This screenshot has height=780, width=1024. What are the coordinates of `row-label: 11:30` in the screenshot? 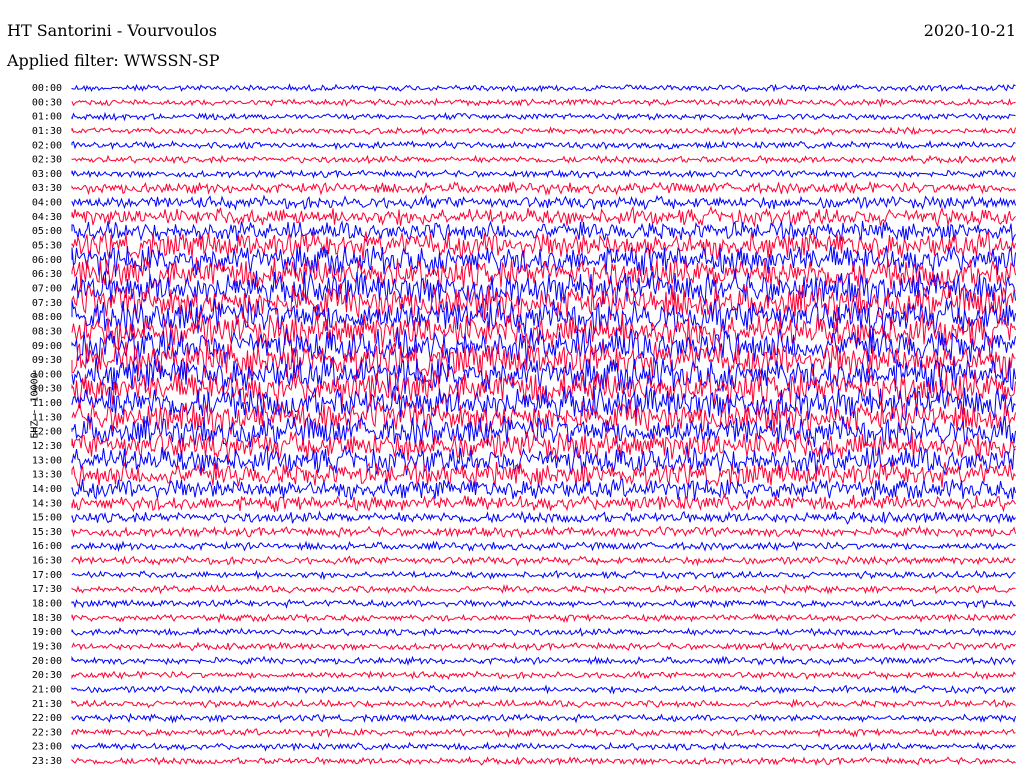 It's located at (47, 417).